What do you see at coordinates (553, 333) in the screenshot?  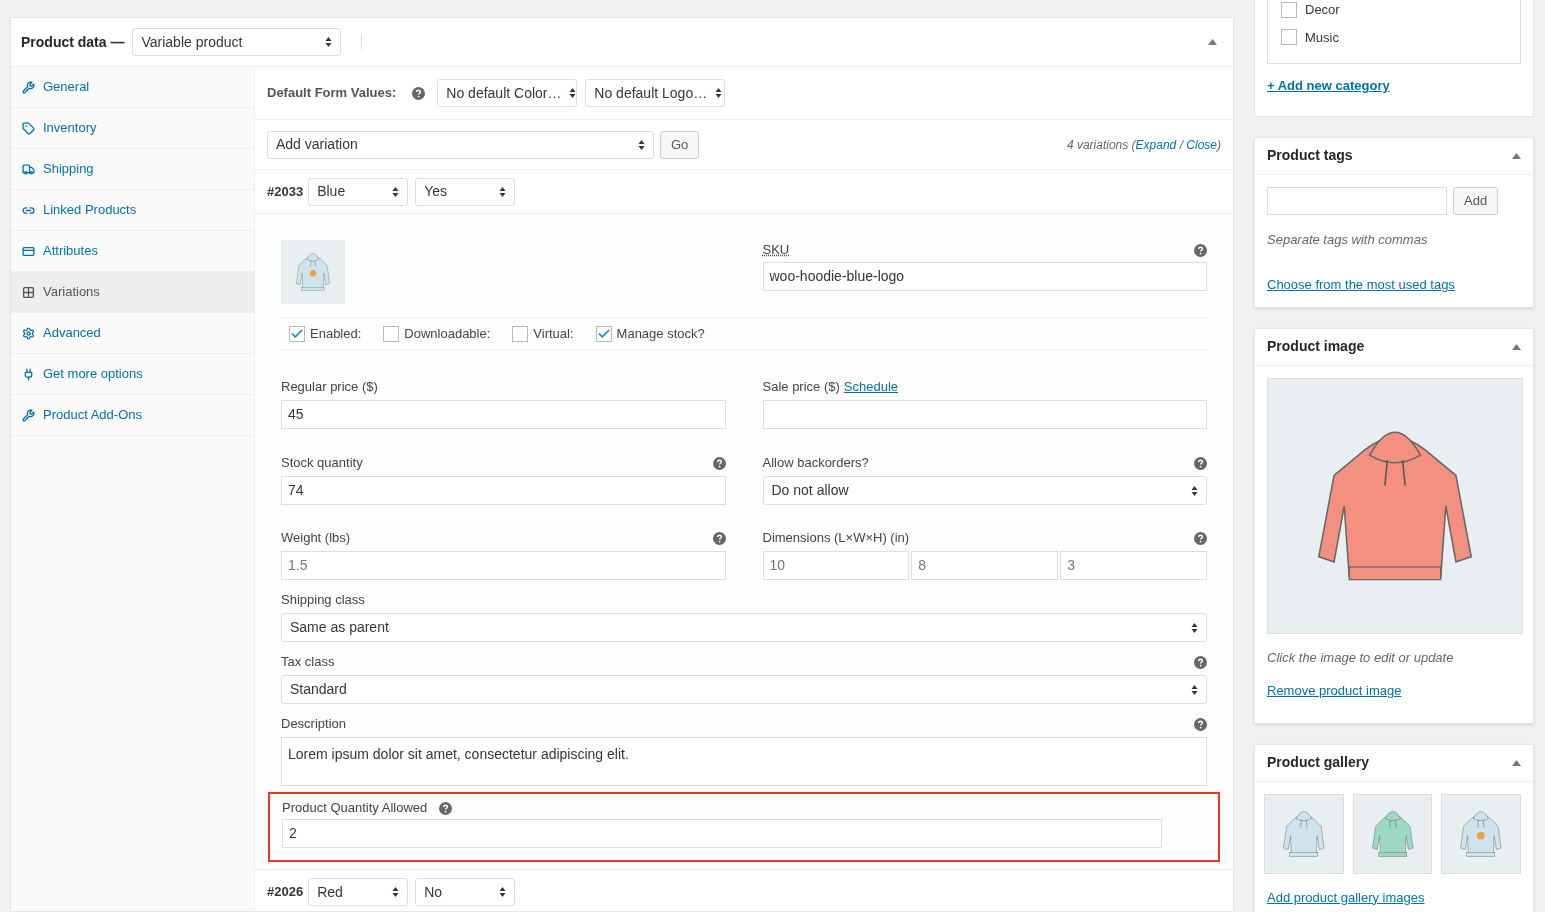 I see `checkbox-label: Virtual:` at bounding box center [553, 333].